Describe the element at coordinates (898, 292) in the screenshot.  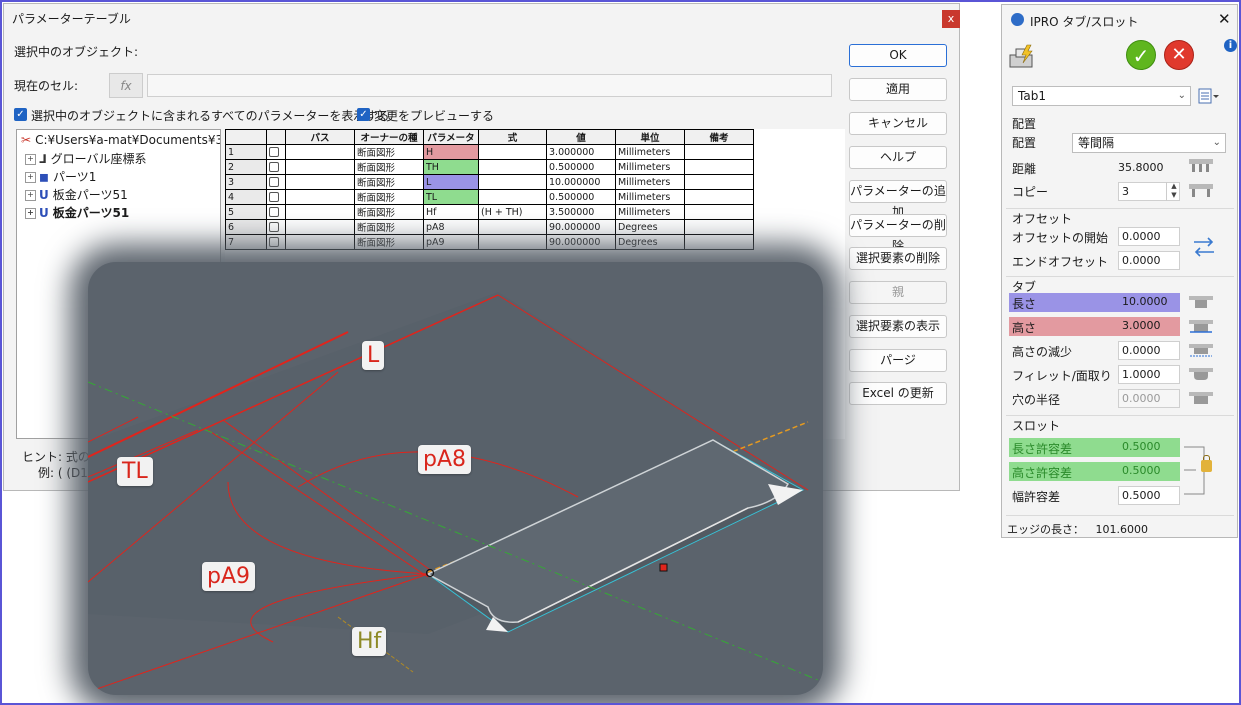
I see `parent-button: 親` at that location.